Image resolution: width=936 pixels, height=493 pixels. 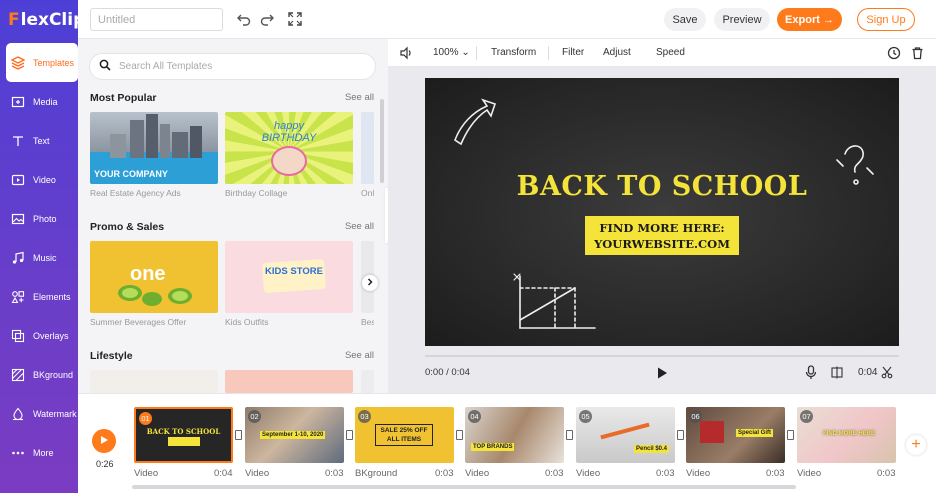 I want to click on template-caption: Birthday Collage, so click(x=256, y=193).